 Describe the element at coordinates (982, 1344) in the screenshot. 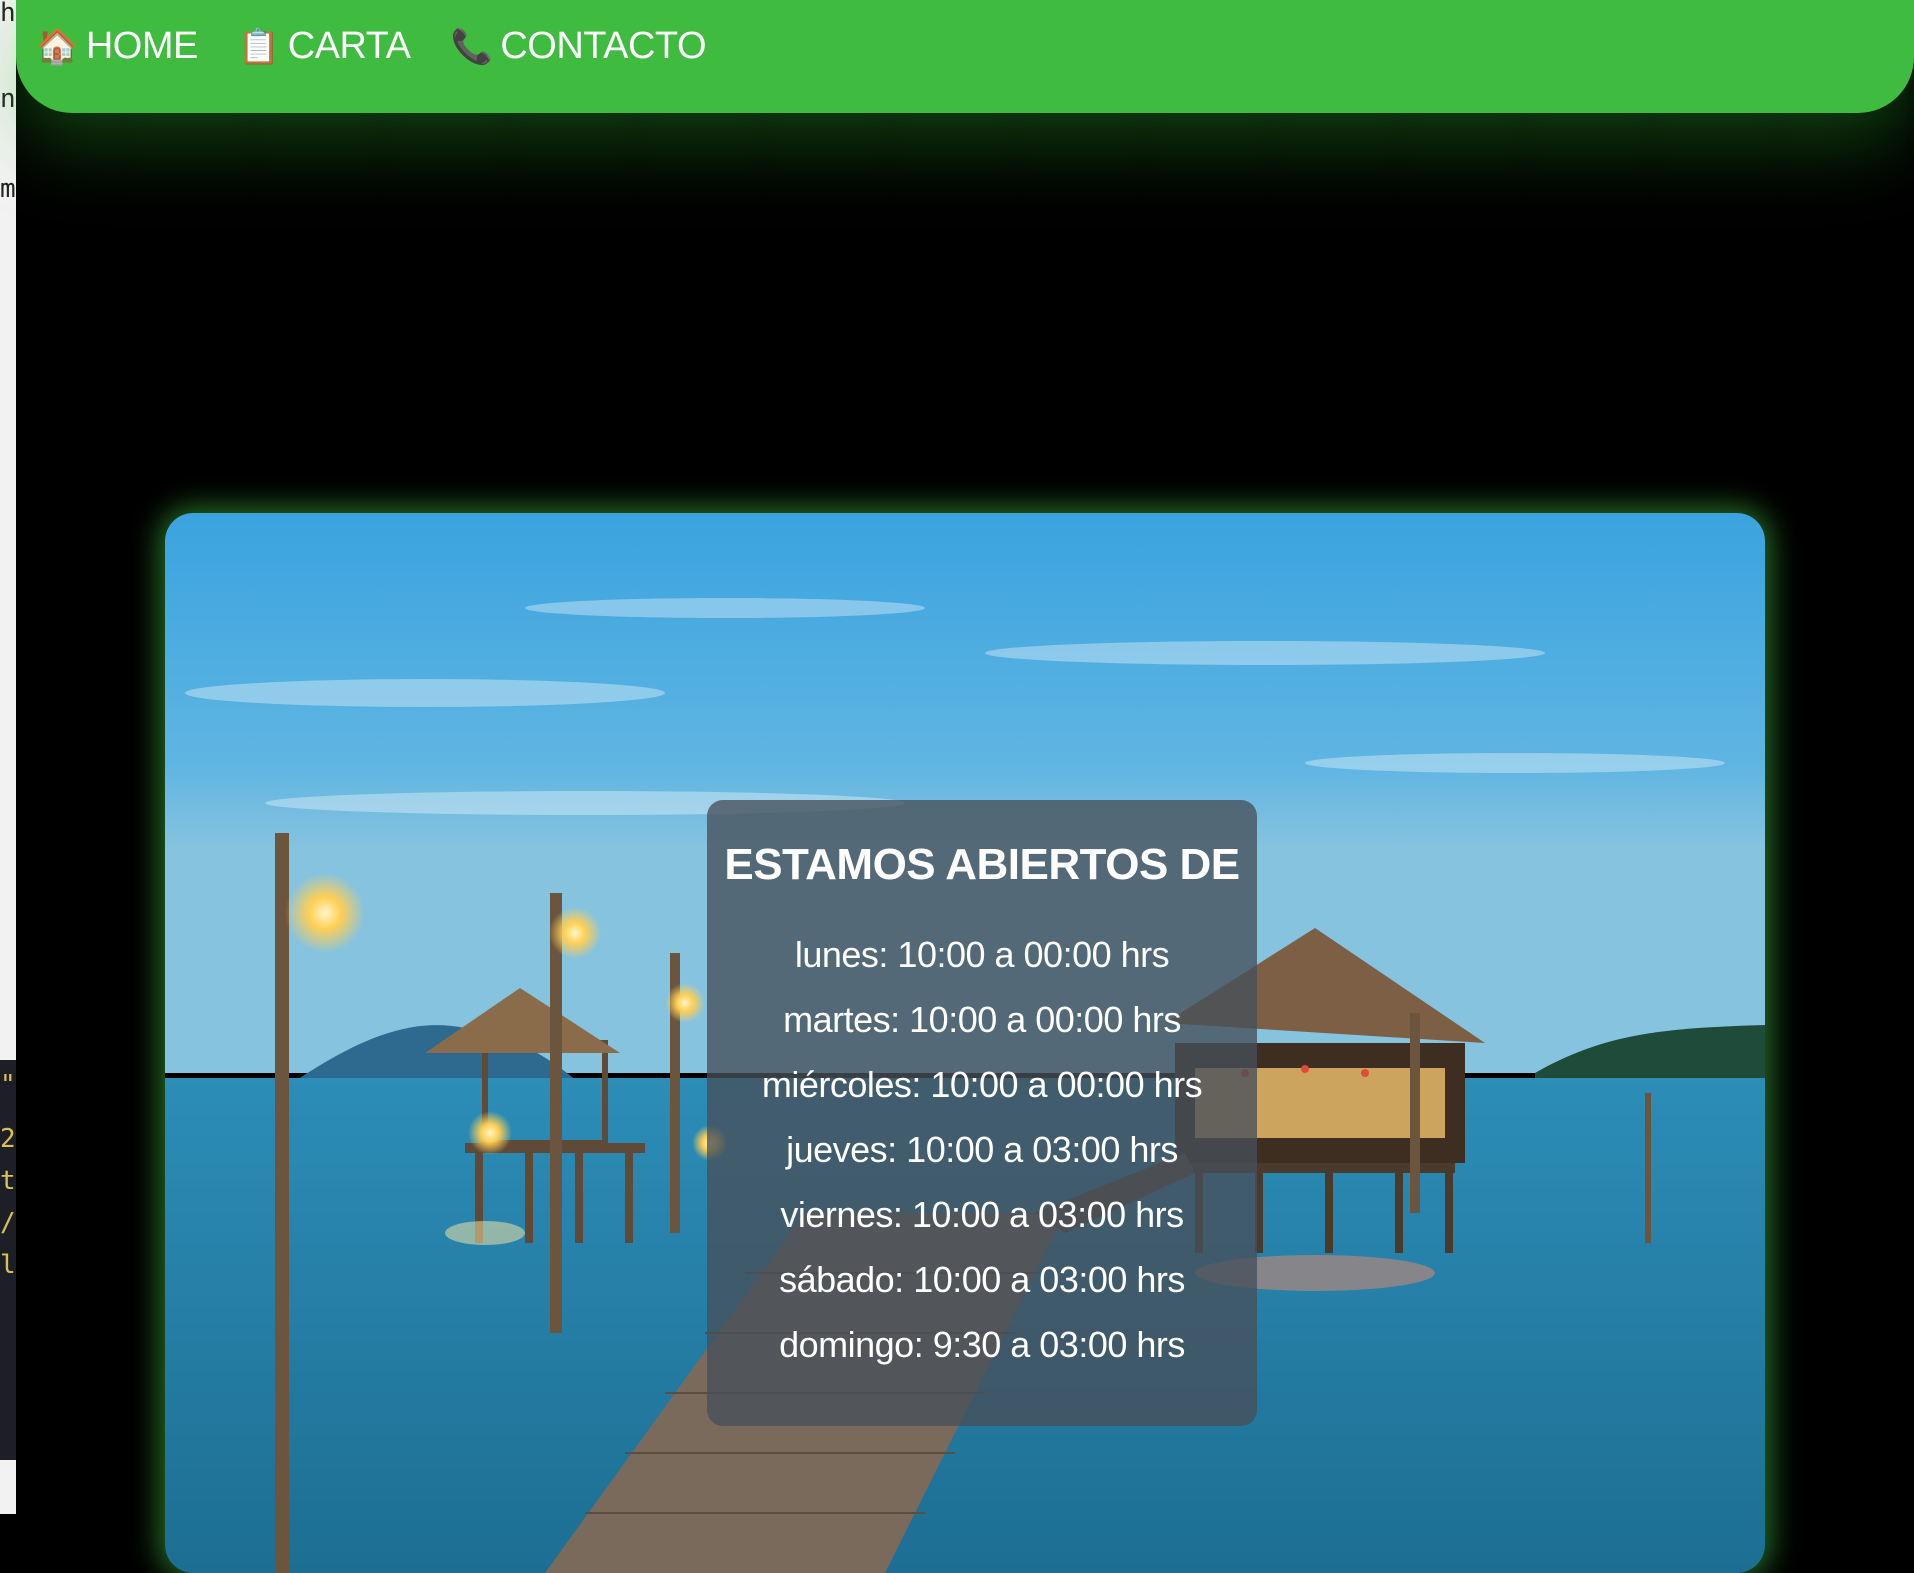

I see `hours-sunday: domingo: 9:30 a 03:00 hrs` at that location.